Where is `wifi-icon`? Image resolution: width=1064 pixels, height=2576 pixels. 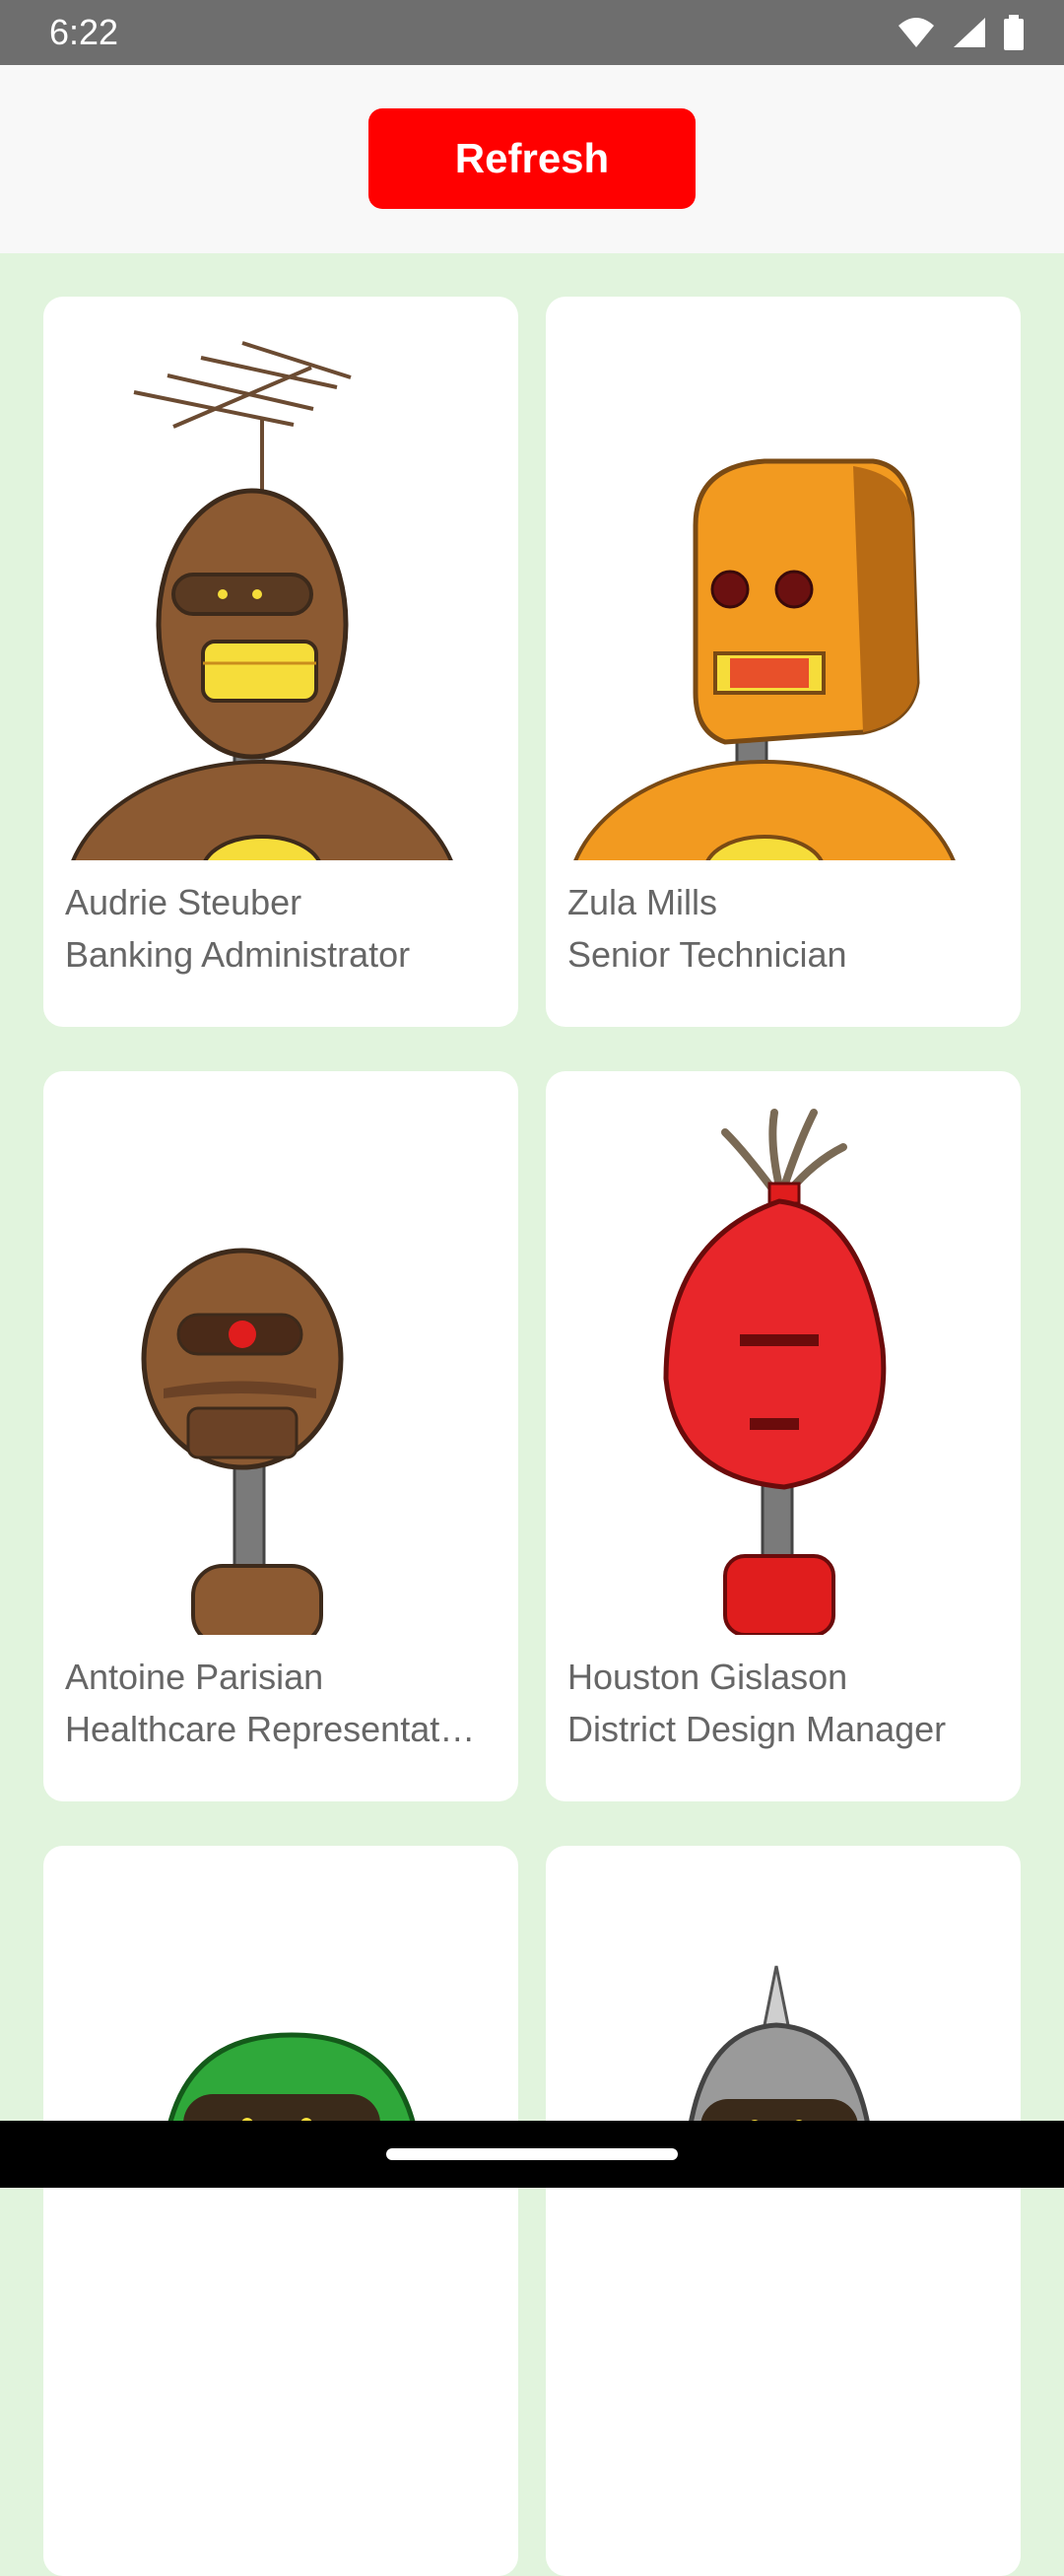
wifi-icon is located at coordinates (916, 32).